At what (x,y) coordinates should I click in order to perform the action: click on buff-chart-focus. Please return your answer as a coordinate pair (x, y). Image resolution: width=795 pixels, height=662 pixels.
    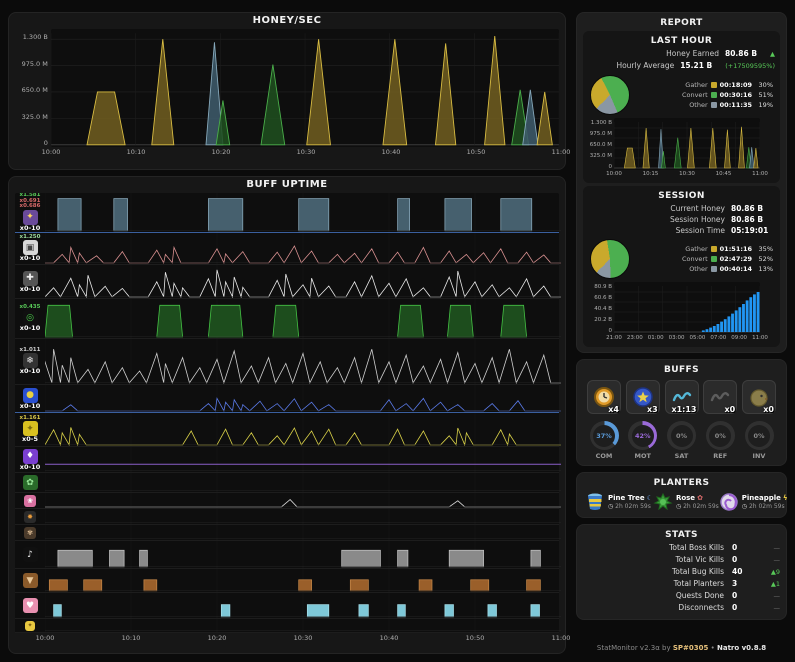
    Looking at the image, I should click on (303, 459).